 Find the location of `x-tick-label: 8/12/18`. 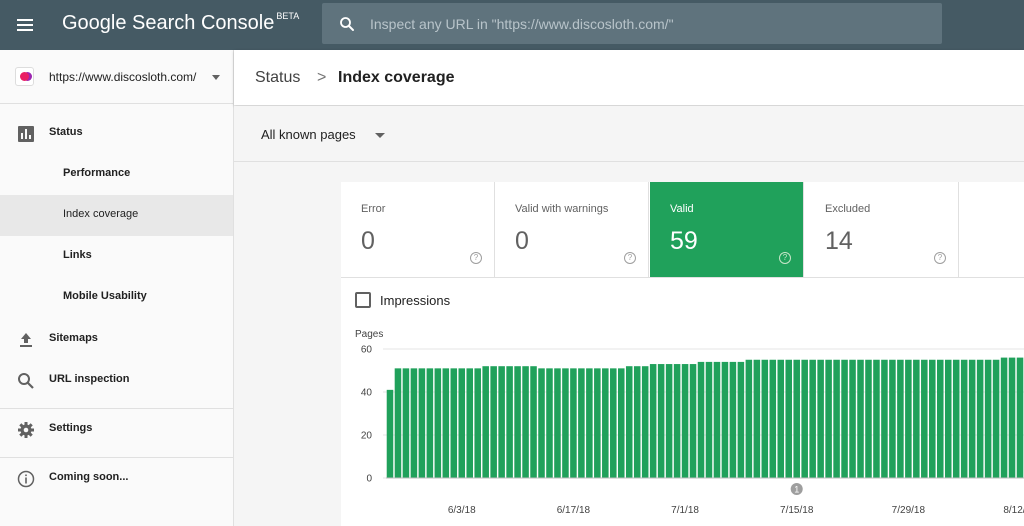

x-tick-label: 8/12/18 is located at coordinates (1013, 510).